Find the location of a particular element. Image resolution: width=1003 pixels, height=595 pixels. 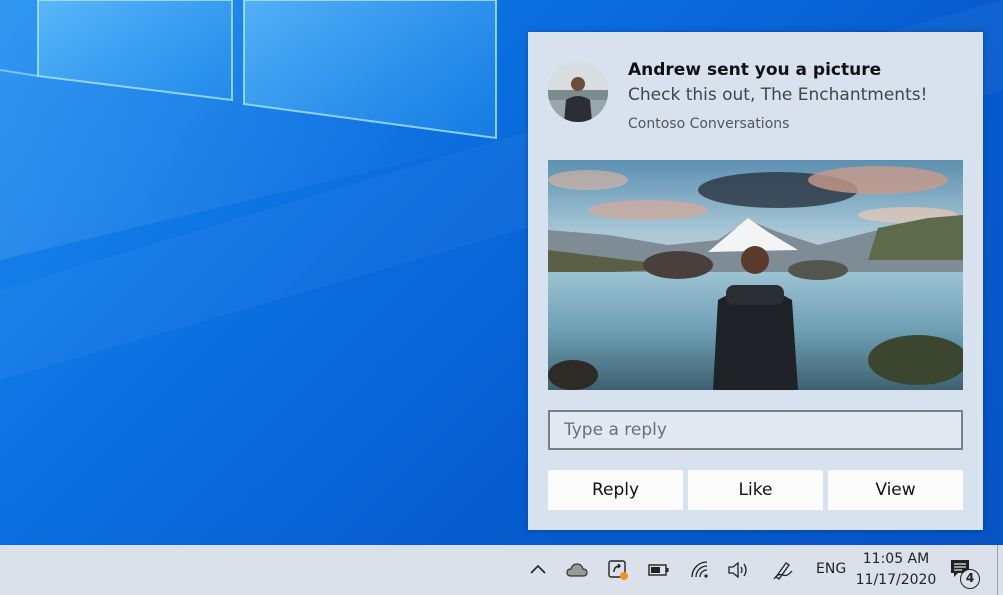

language-indicator: ENG is located at coordinates (831, 569).